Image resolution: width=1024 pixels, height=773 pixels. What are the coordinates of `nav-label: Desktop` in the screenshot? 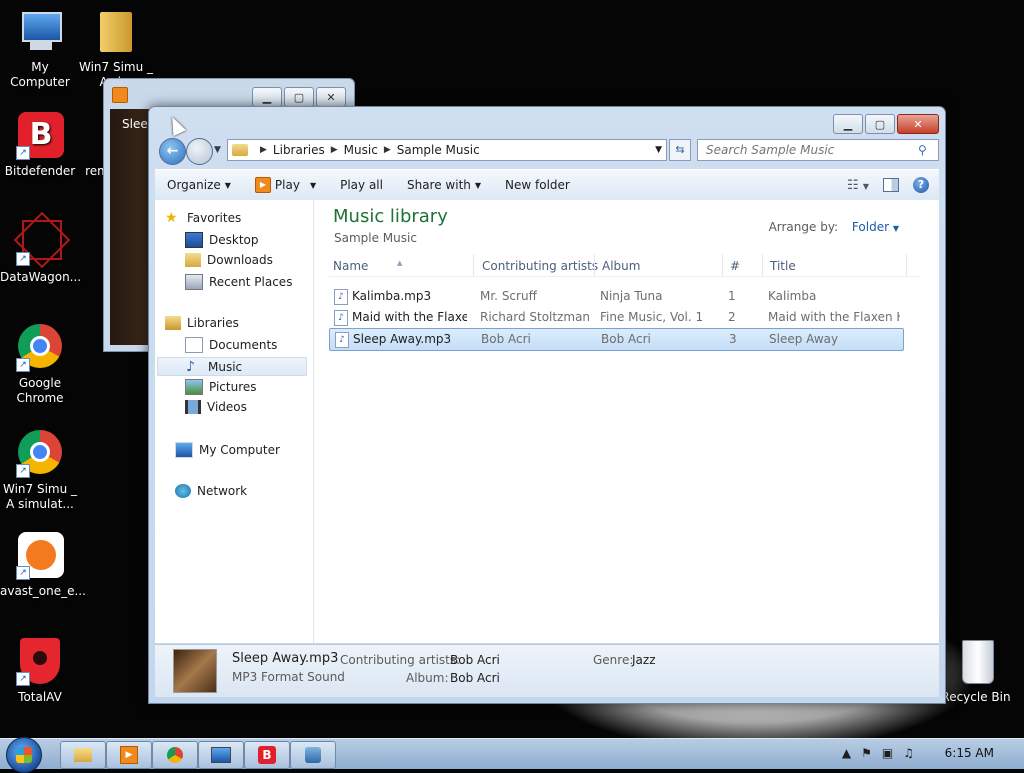 It's located at (234, 240).